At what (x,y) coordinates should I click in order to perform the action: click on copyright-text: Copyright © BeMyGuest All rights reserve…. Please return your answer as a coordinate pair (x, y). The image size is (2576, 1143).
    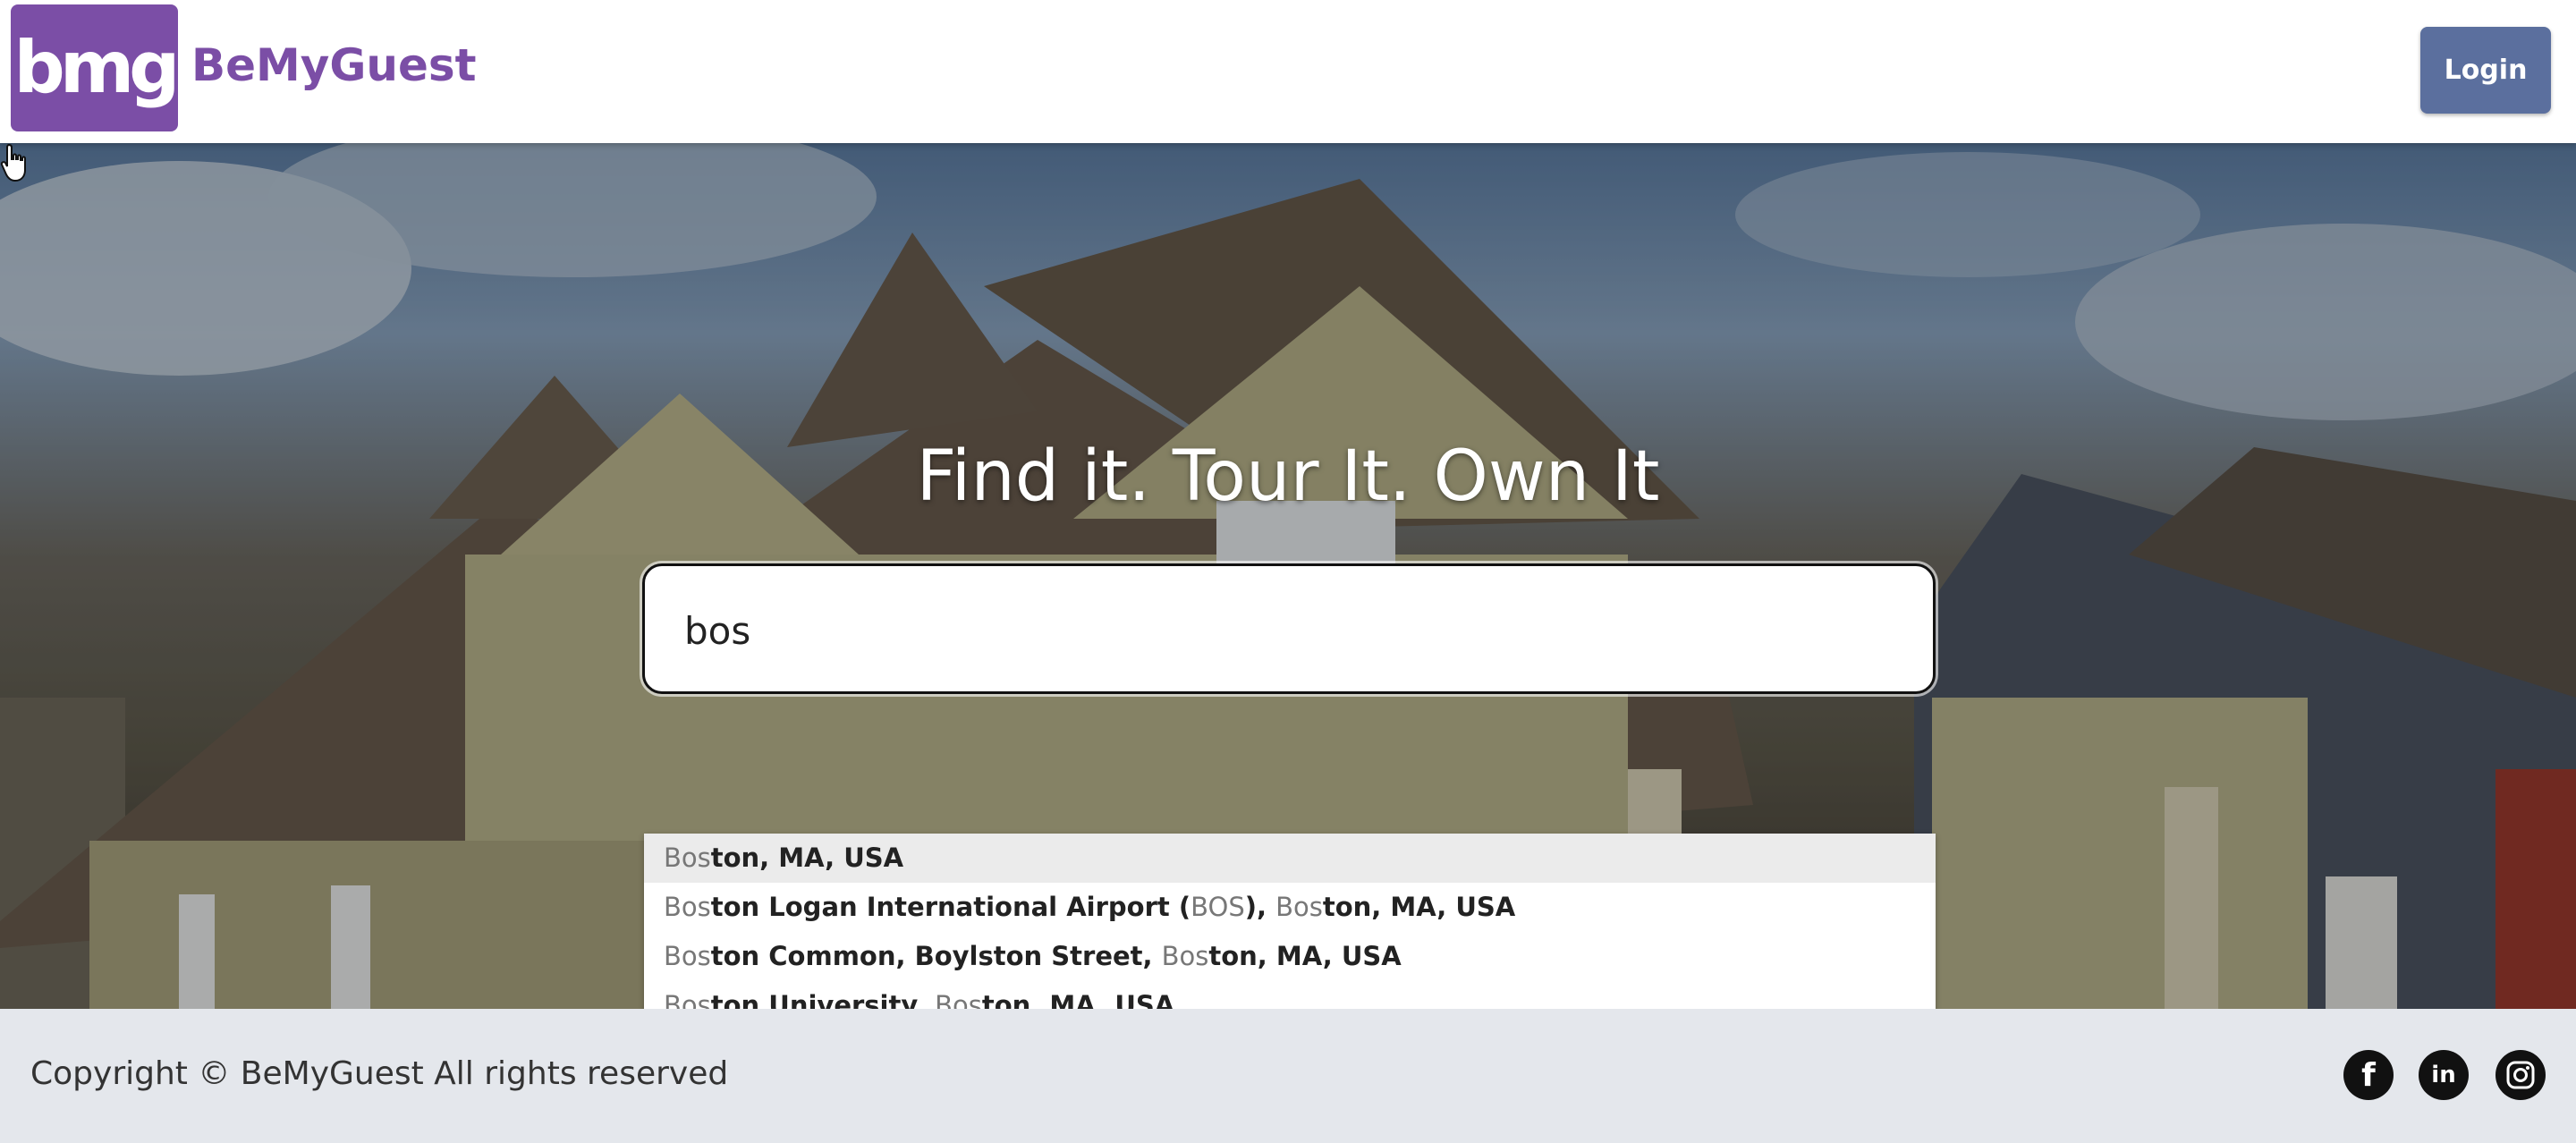
    Looking at the image, I should click on (379, 1073).